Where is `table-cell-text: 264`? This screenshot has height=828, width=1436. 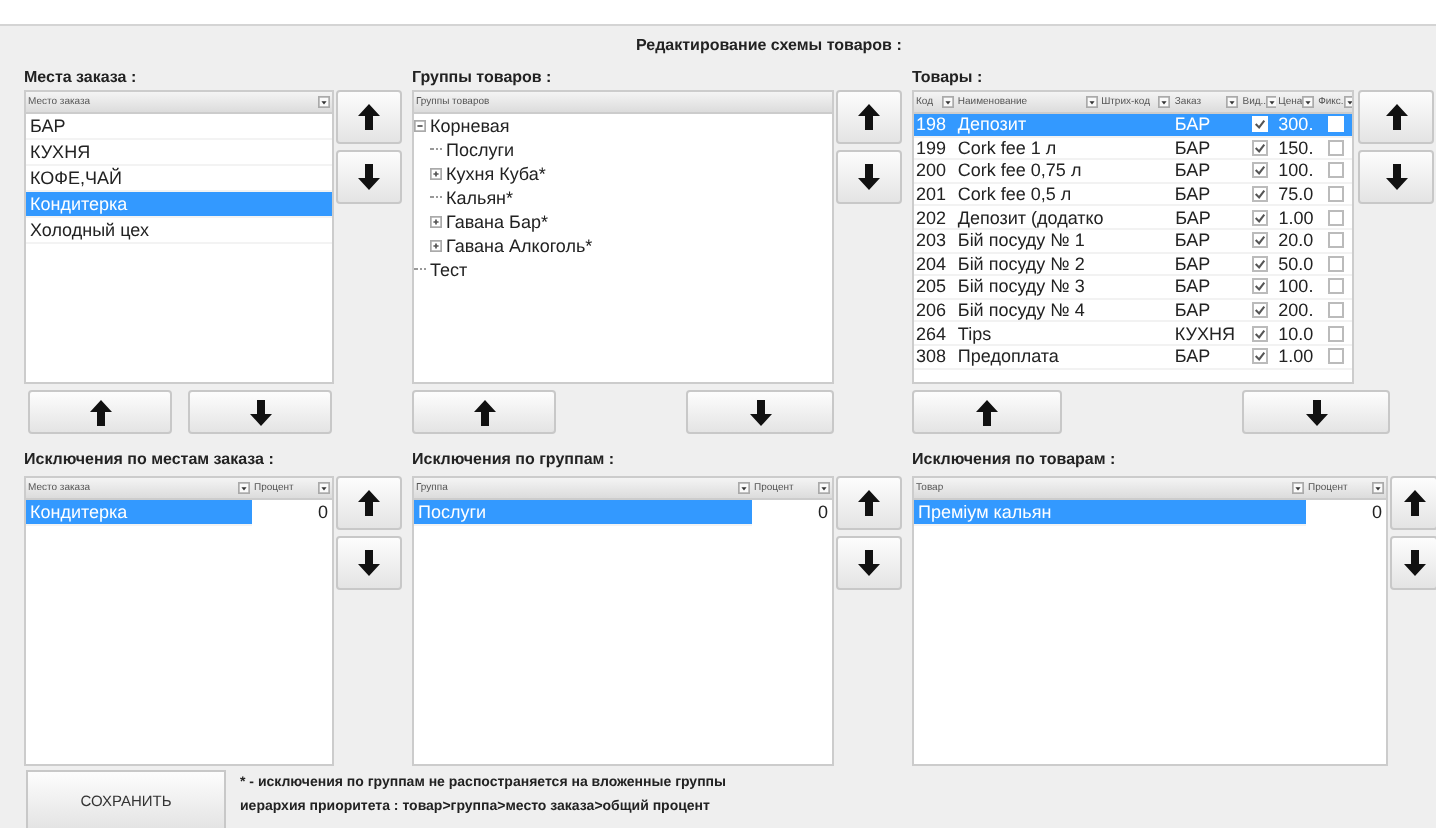
table-cell-text: 264 is located at coordinates (931, 333).